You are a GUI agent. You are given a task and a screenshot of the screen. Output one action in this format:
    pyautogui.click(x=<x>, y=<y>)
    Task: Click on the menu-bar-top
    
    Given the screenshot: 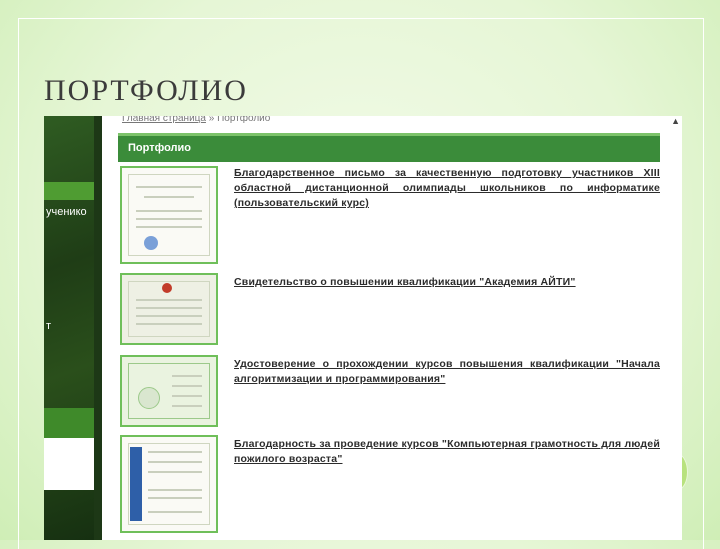 What is the action you would take?
    pyautogui.click(x=69, y=191)
    